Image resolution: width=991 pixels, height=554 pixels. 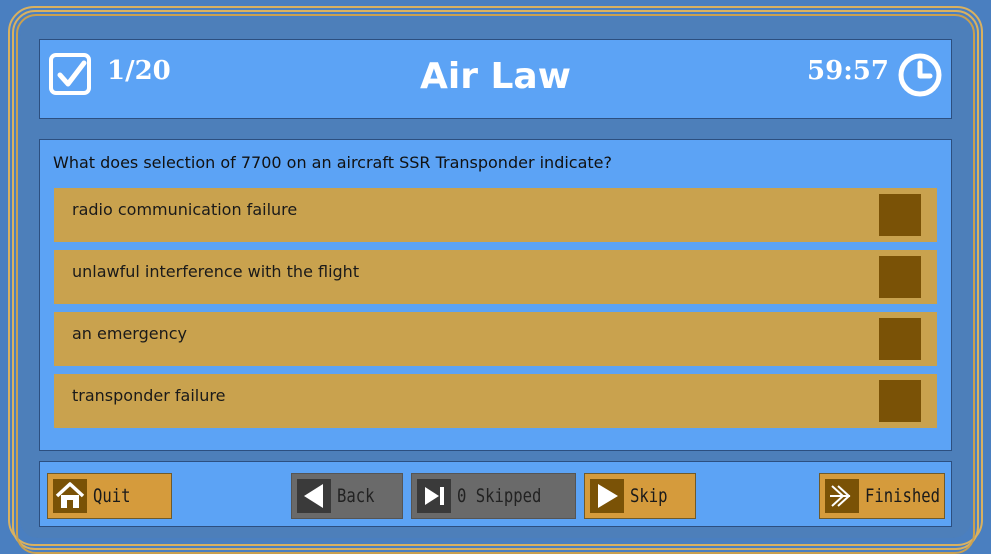 What do you see at coordinates (495, 79) in the screenshot?
I see `header-bar: 1/20 Air Law 59:57` at bounding box center [495, 79].